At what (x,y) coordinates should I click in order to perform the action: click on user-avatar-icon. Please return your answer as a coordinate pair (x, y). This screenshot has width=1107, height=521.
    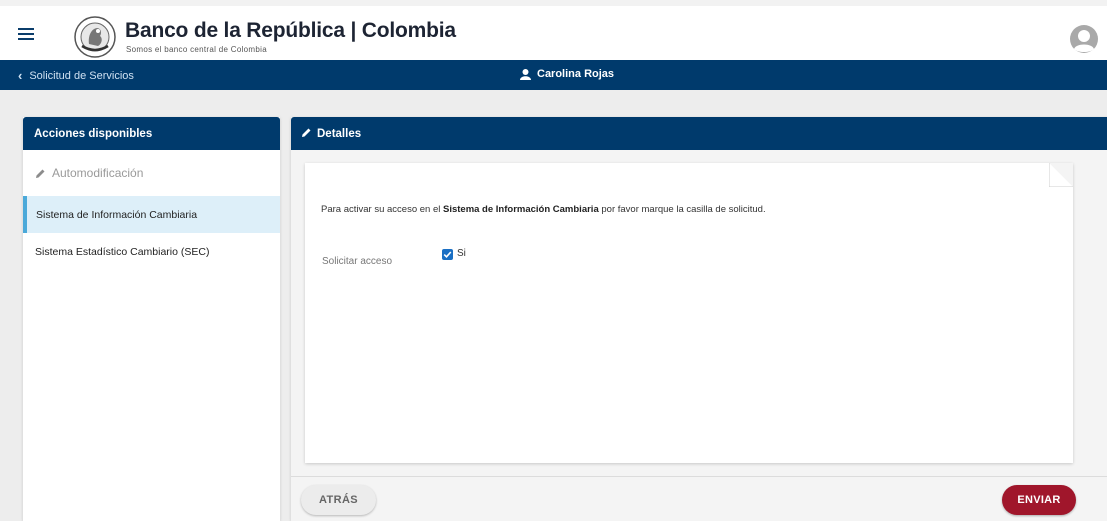
    Looking at the image, I should click on (1084, 39).